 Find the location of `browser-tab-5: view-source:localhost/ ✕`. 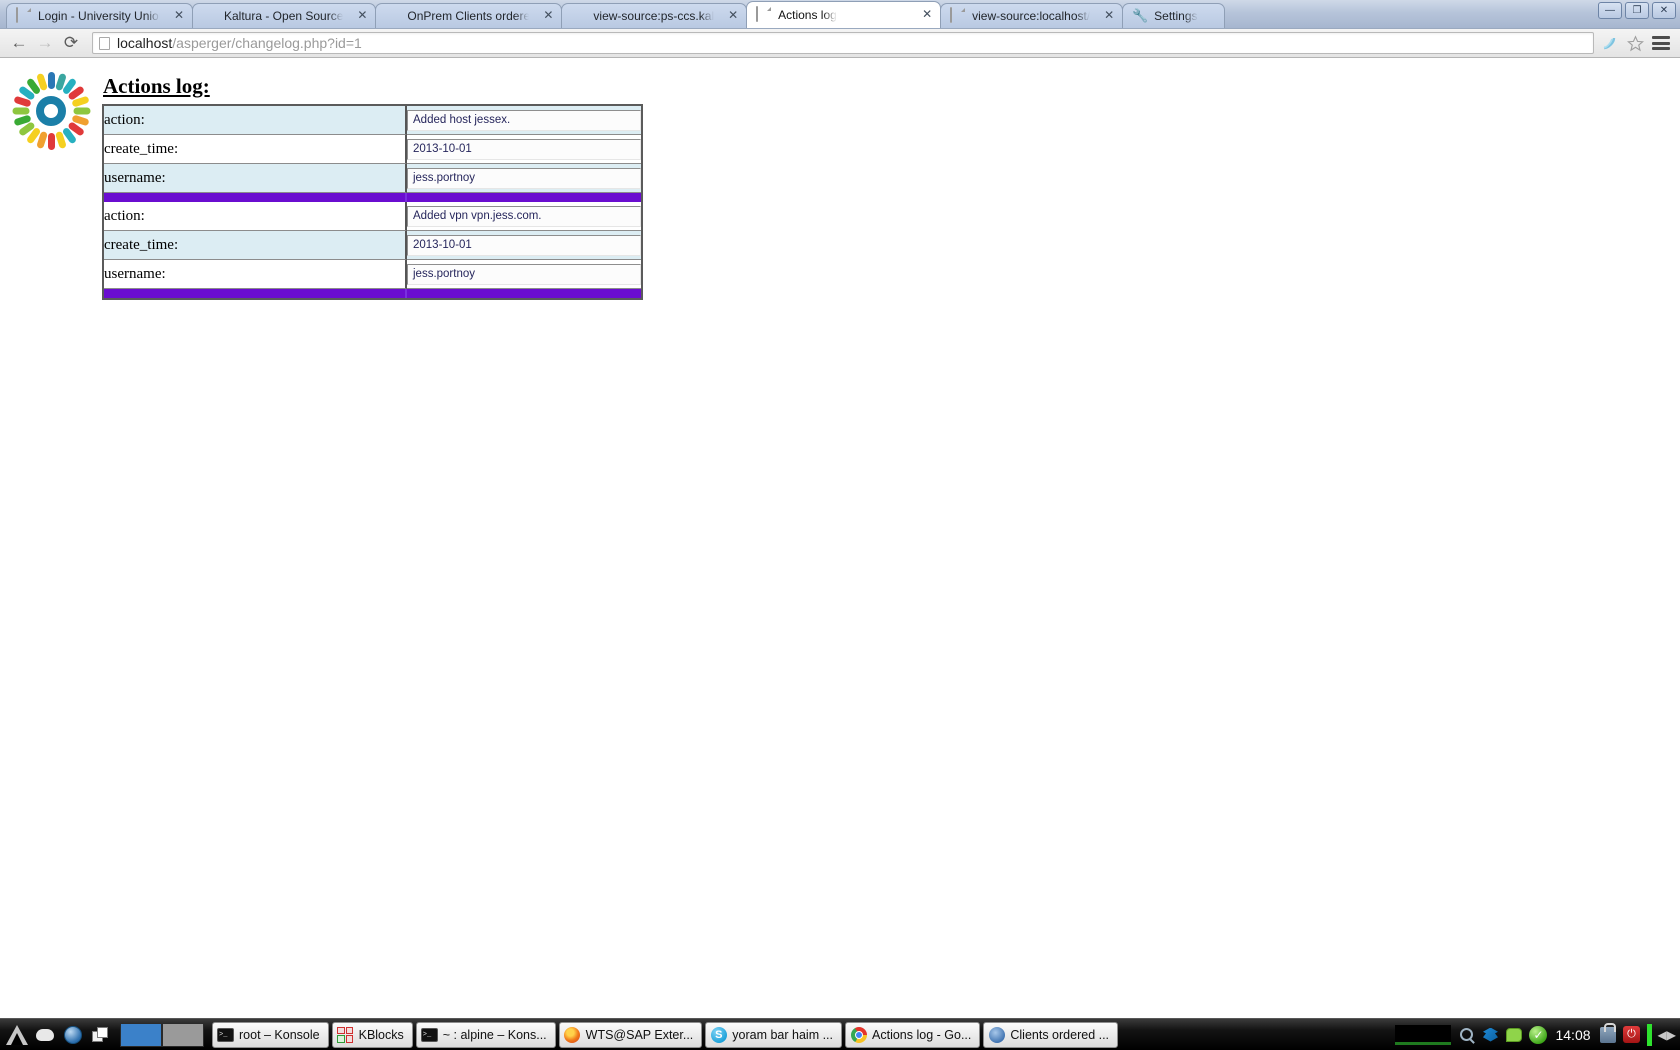

browser-tab-5: view-source:localhost/ ✕ is located at coordinates (1032, 15).